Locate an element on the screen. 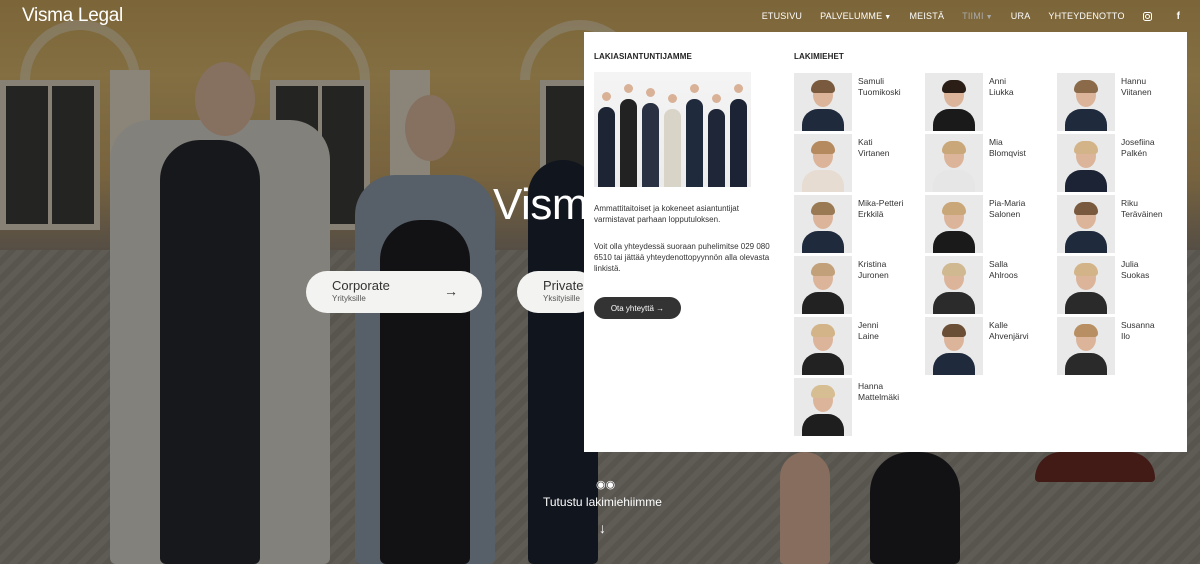 The height and width of the screenshot is (564, 1200). lawyer-last-name: Teräväinen is located at coordinates (1142, 214).